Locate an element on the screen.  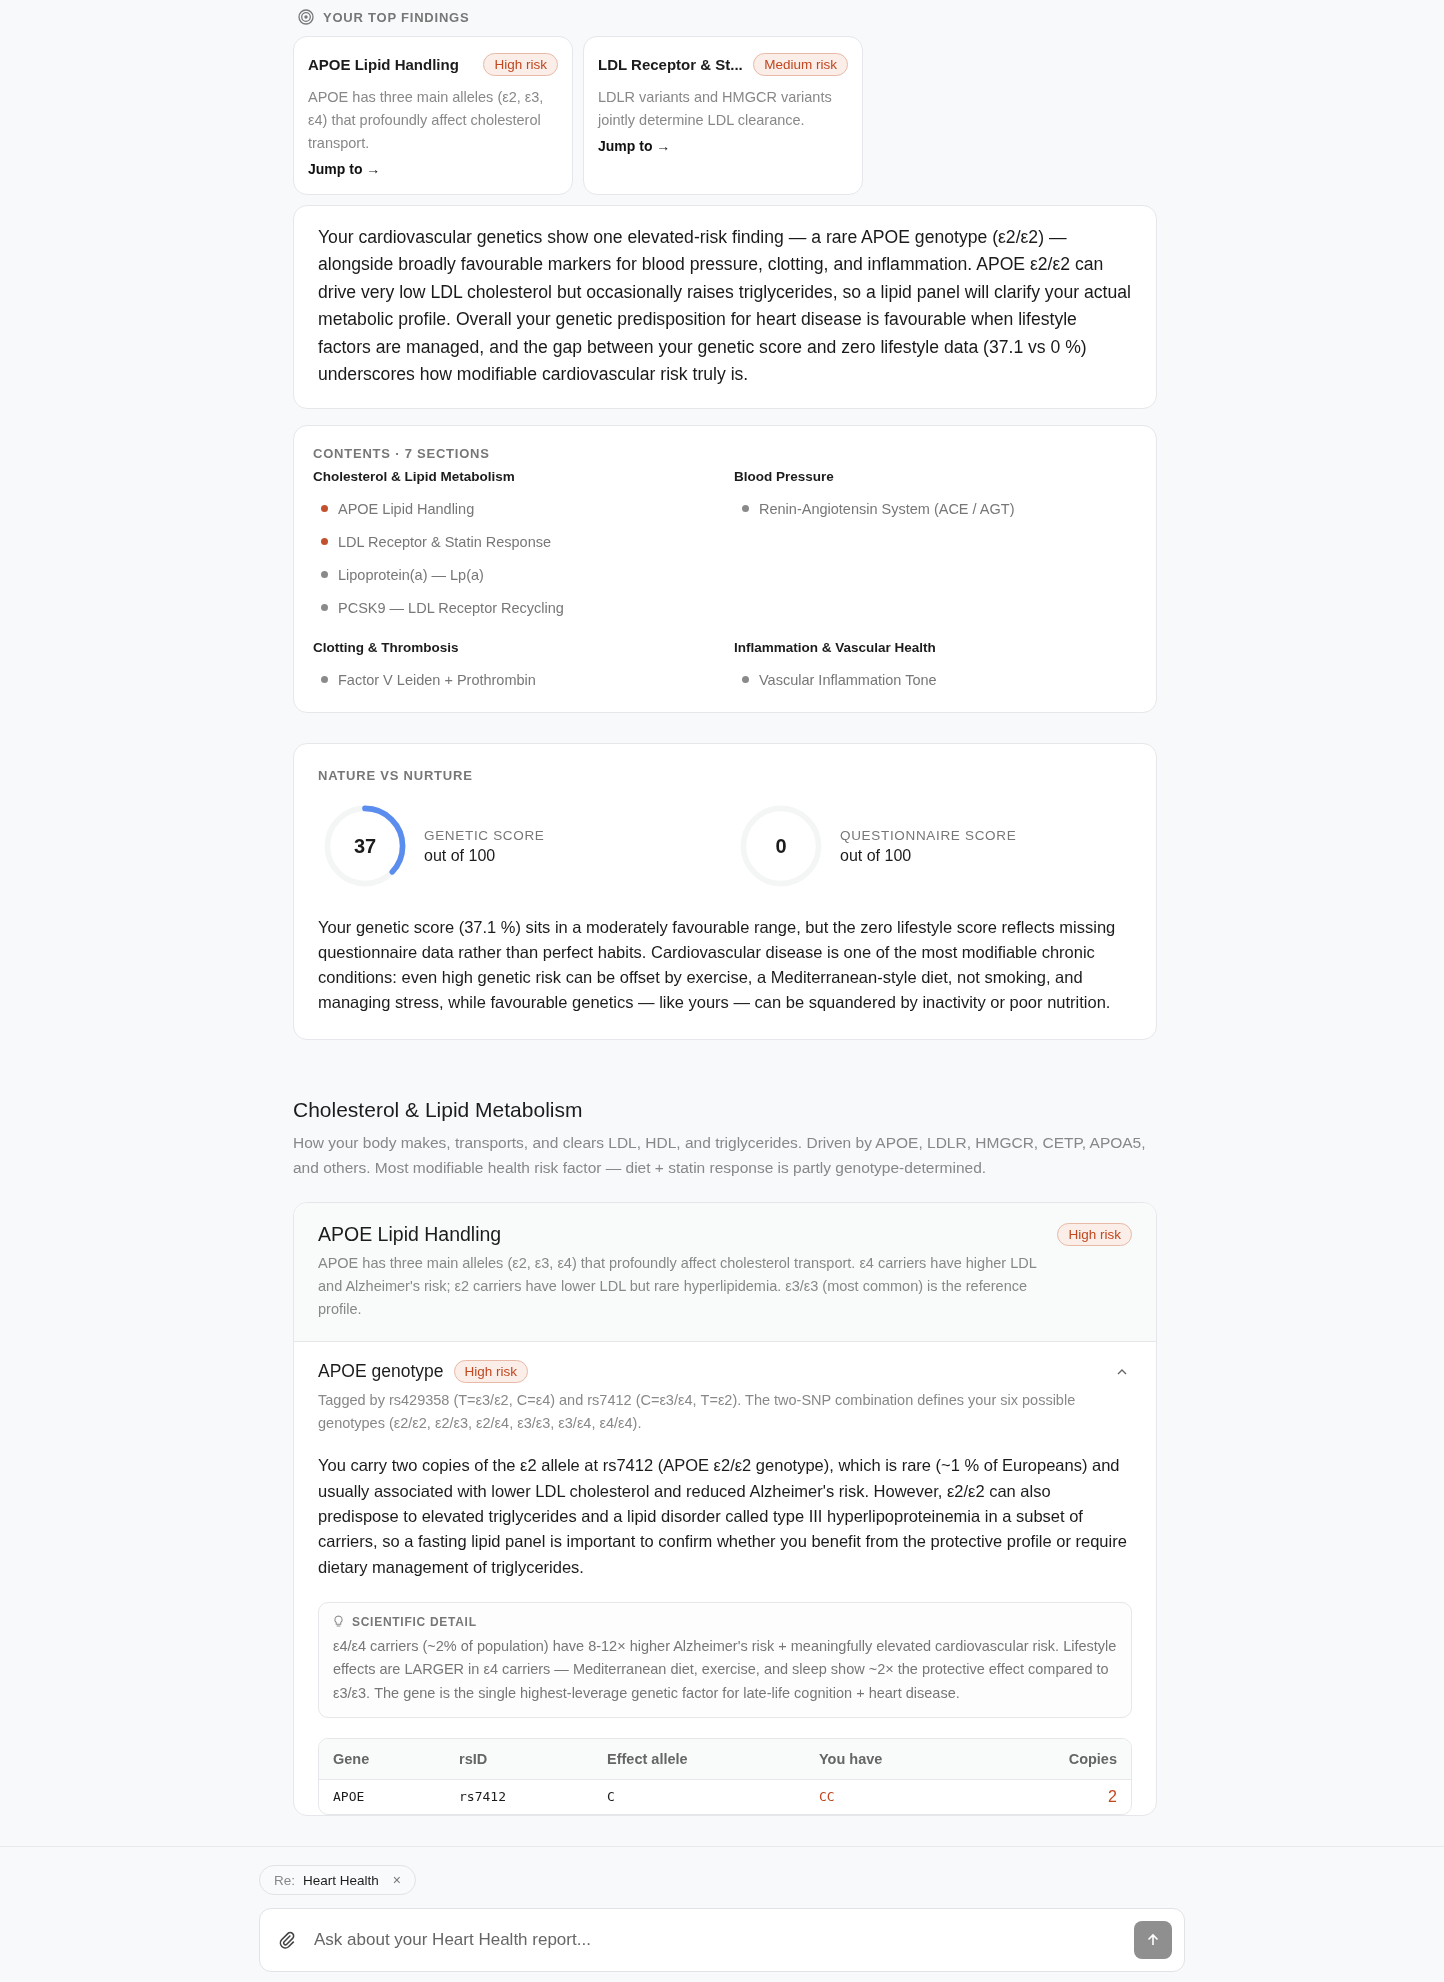
score-value: 37 is located at coordinates (365, 846).